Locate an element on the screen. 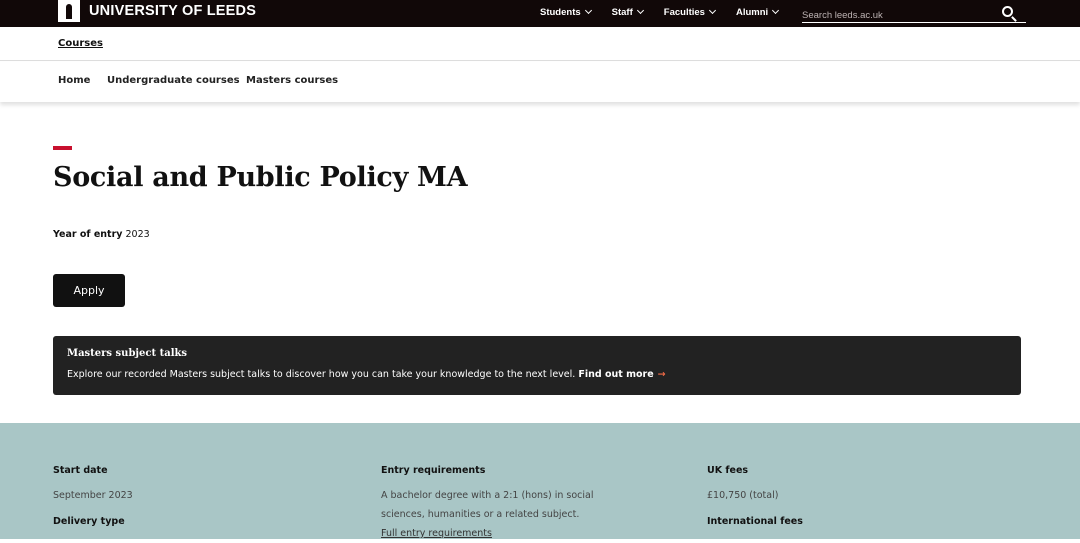  subnav-undergraduate: Undergraduate courses is located at coordinates (173, 80).